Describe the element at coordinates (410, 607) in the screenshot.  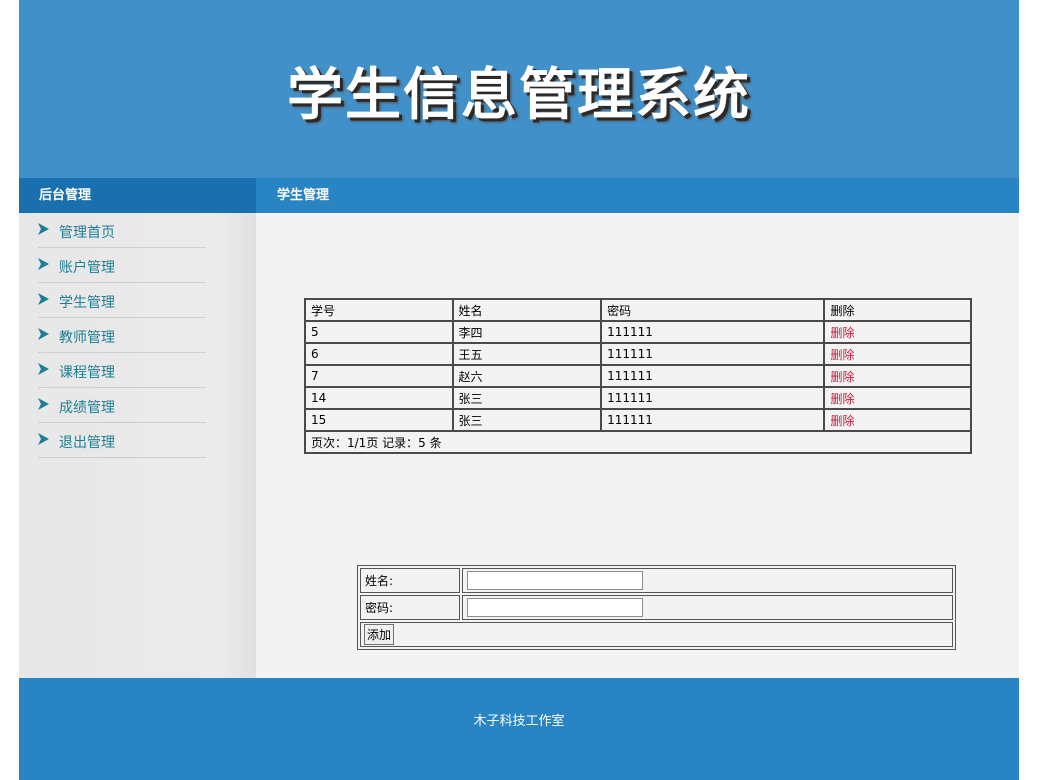
I see `password-label: 密码:` at that location.